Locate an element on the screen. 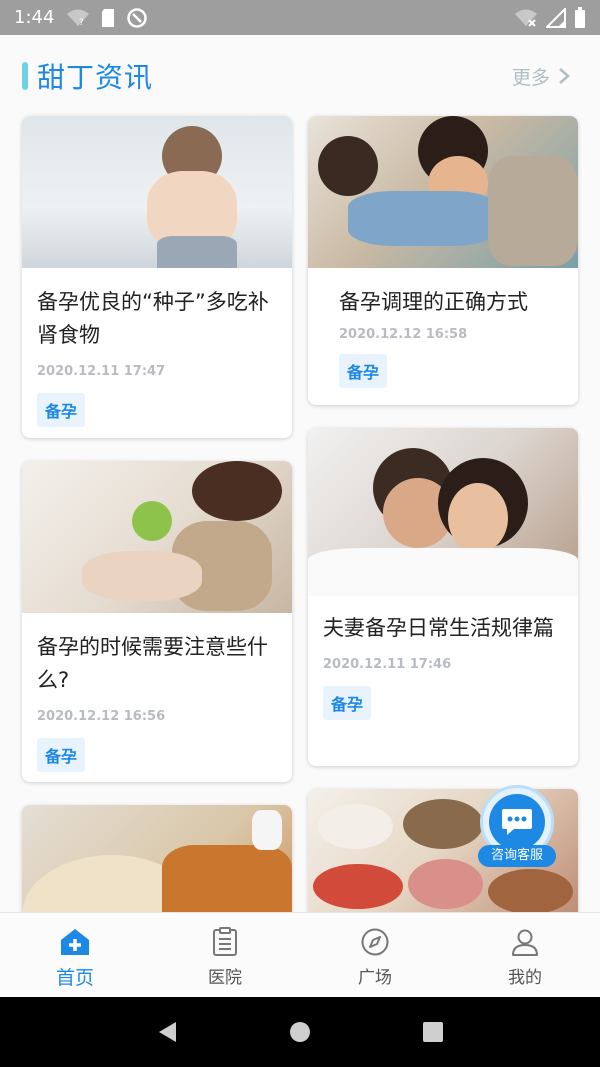 The width and height of the screenshot is (600, 1067). home-icon is located at coordinates (300, 1032).